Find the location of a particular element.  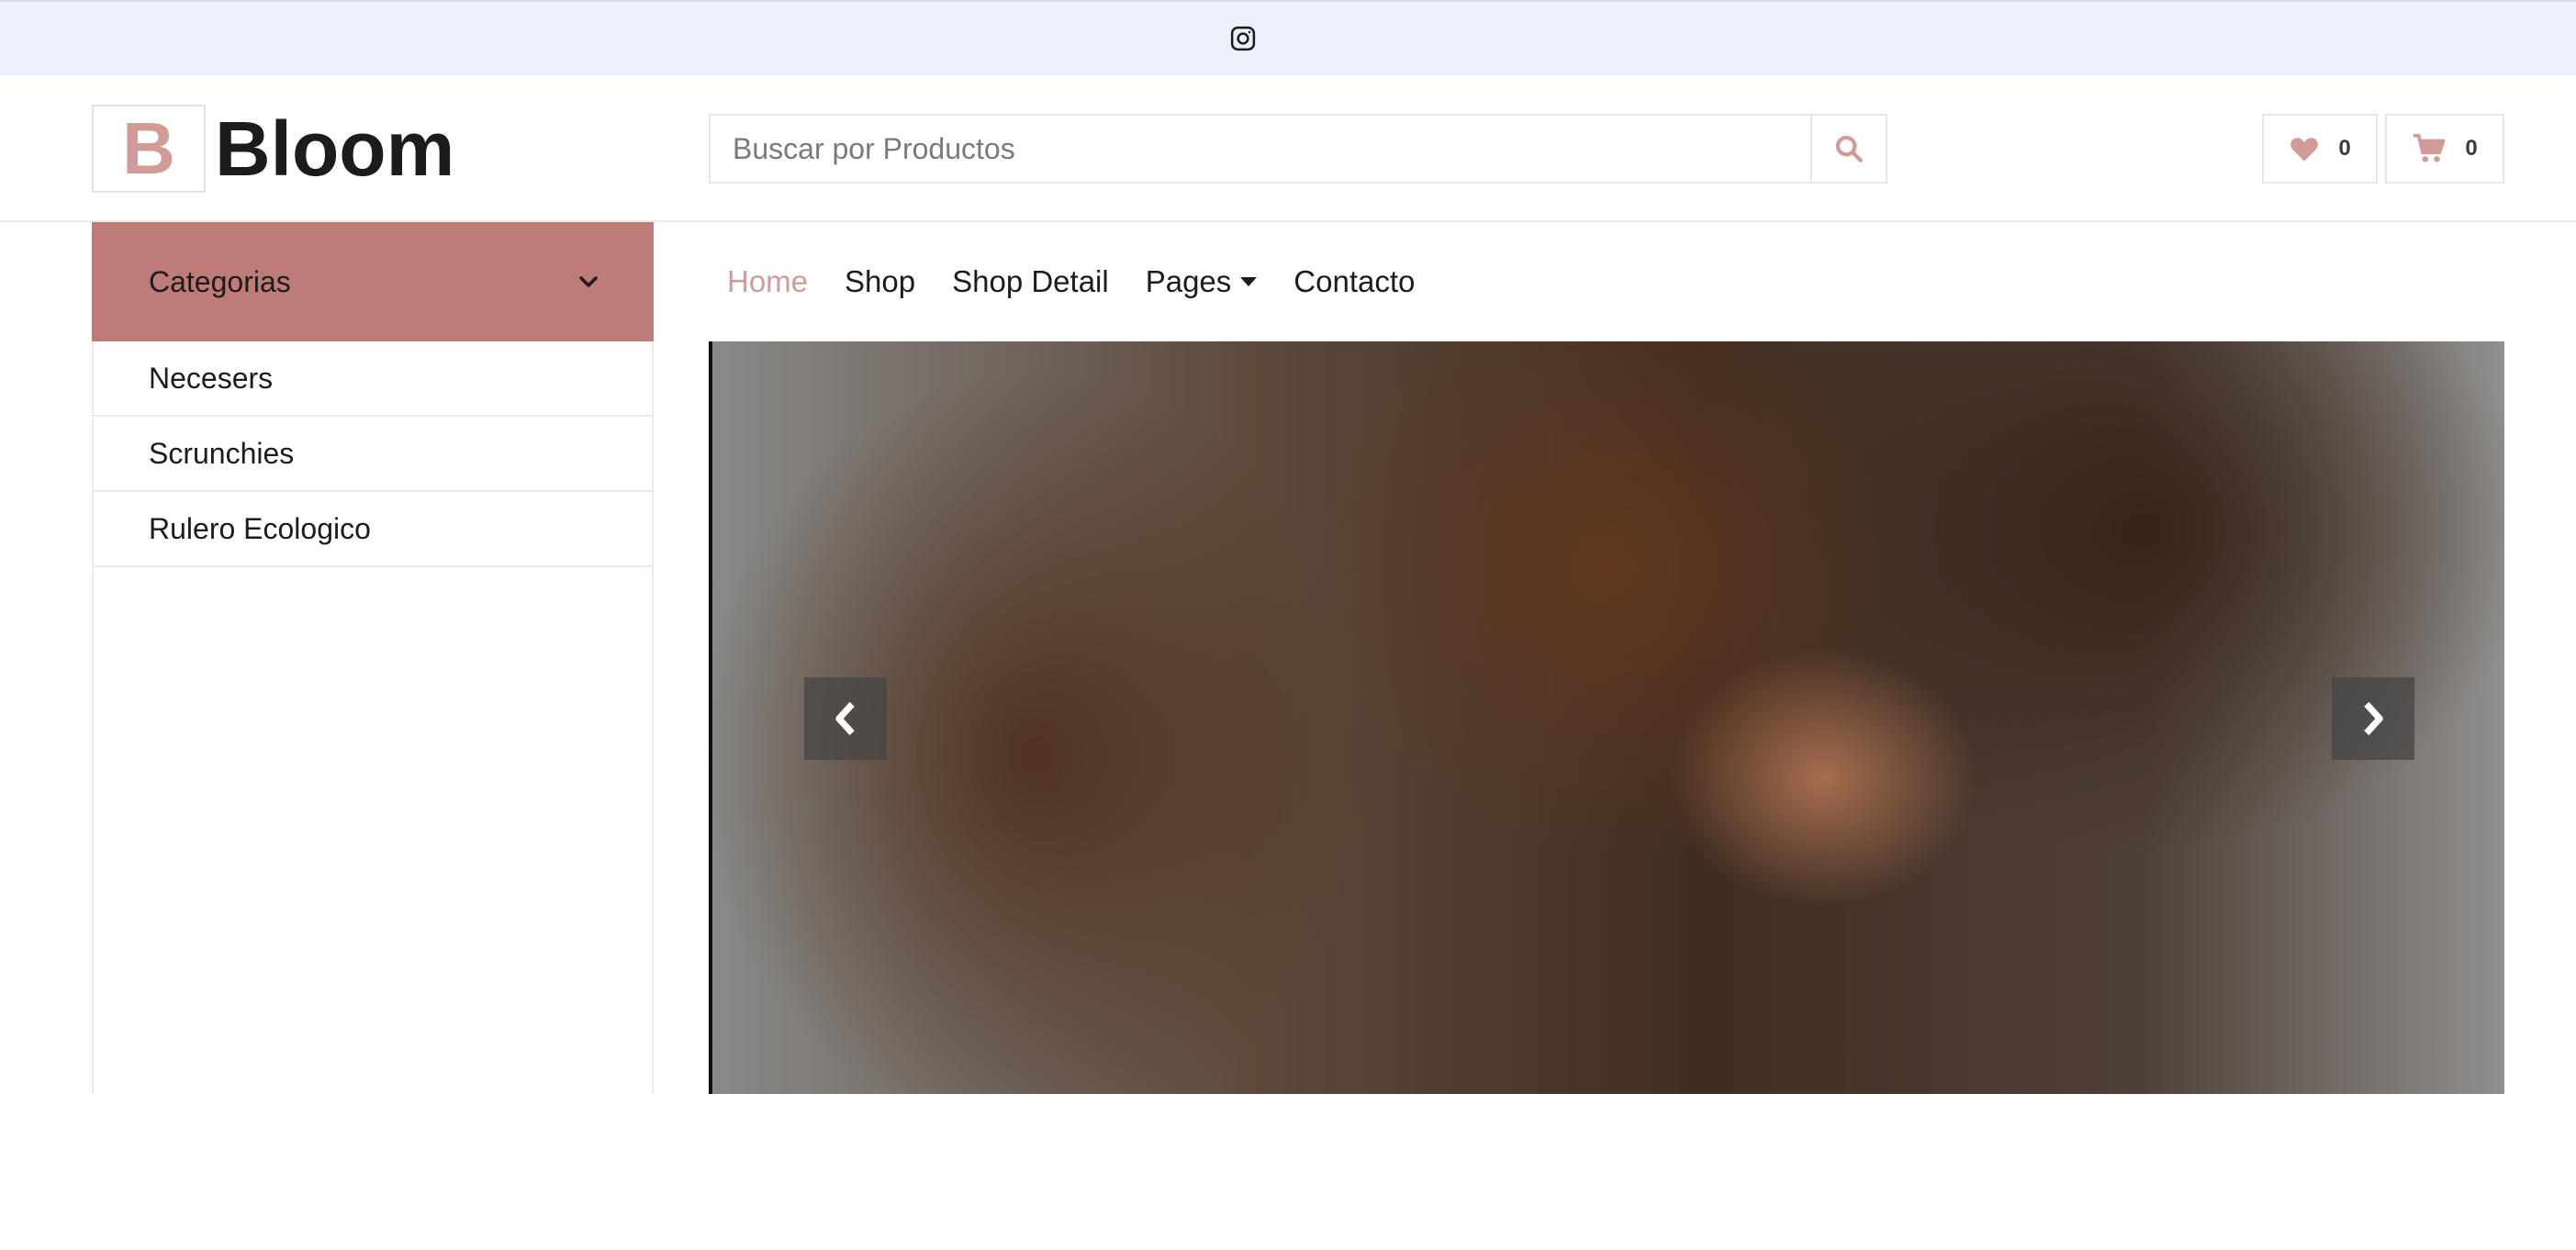

cart-count: 0 is located at coordinates (2471, 148).